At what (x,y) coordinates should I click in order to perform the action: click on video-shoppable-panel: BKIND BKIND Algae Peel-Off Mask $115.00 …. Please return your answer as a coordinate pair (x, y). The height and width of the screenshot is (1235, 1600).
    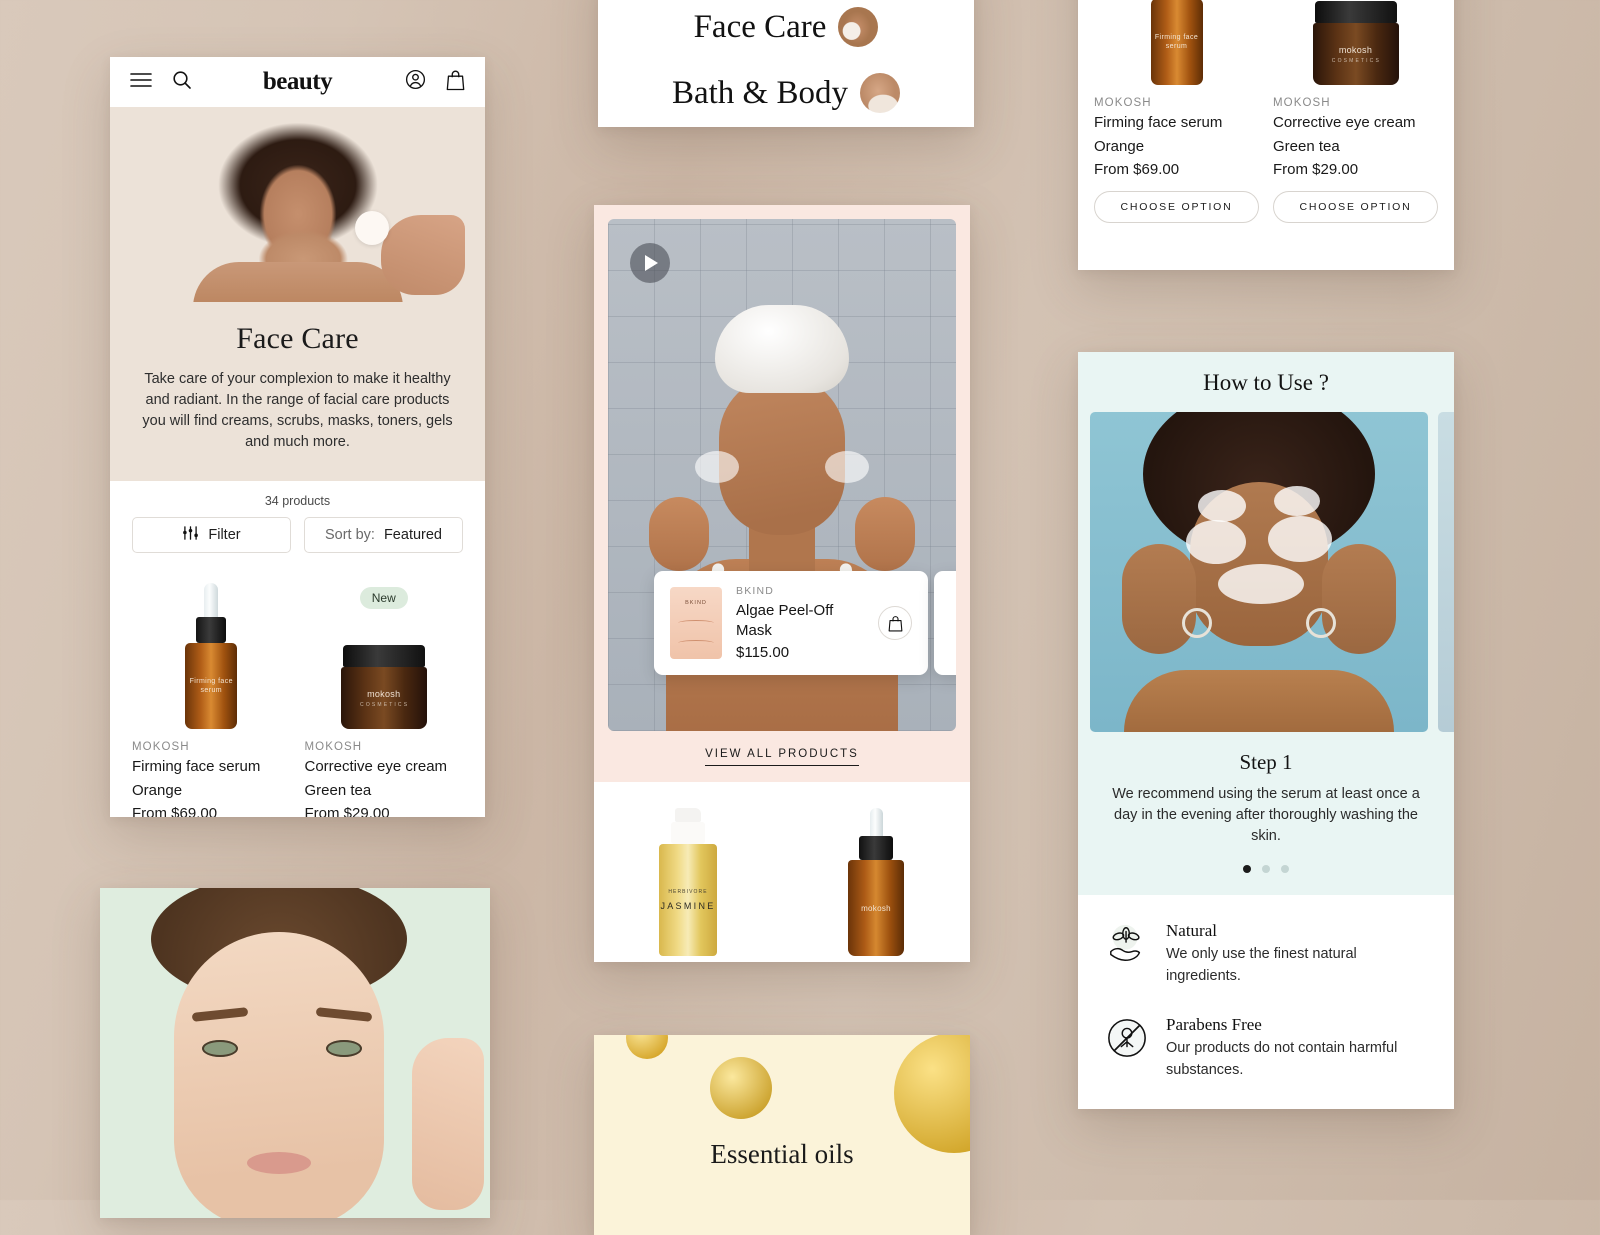
    Looking at the image, I should click on (782, 583).